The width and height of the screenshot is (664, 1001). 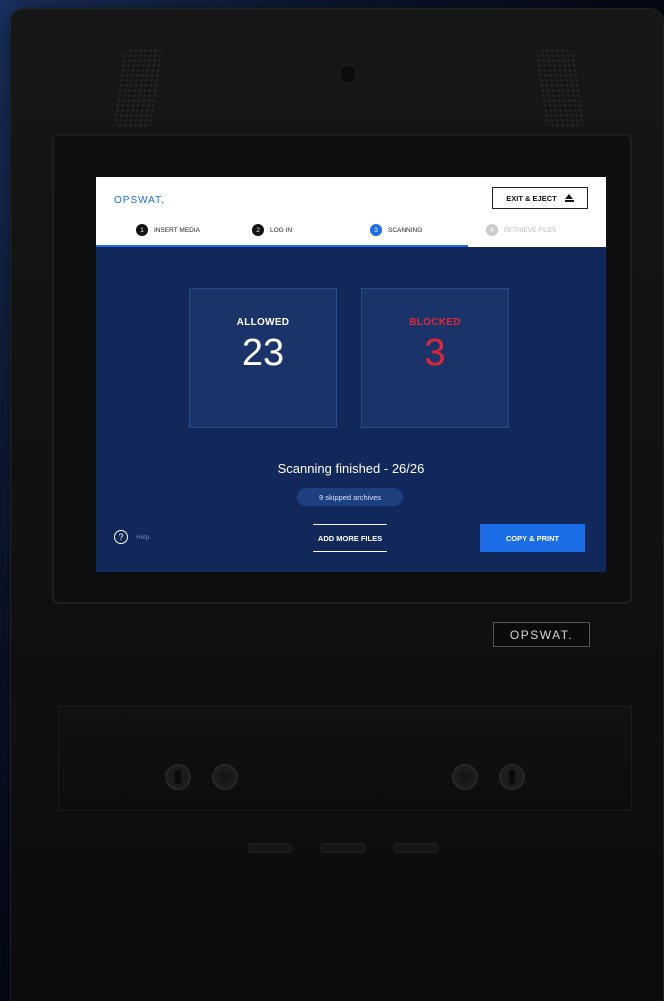 I want to click on step-scanning: 3 SCANNING, so click(x=396, y=230).